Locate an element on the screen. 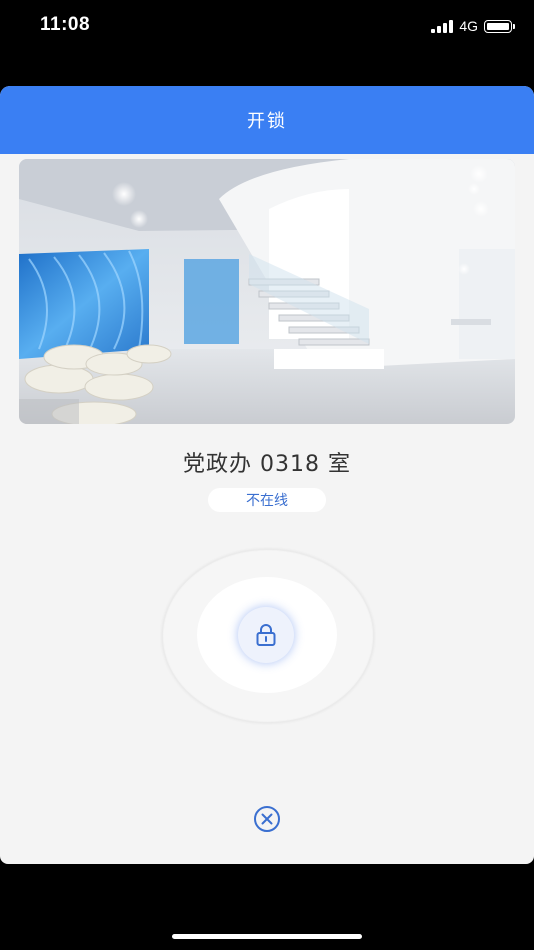 The width and height of the screenshot is (534, 950). home-indicator is located at coordinates (267, 936).